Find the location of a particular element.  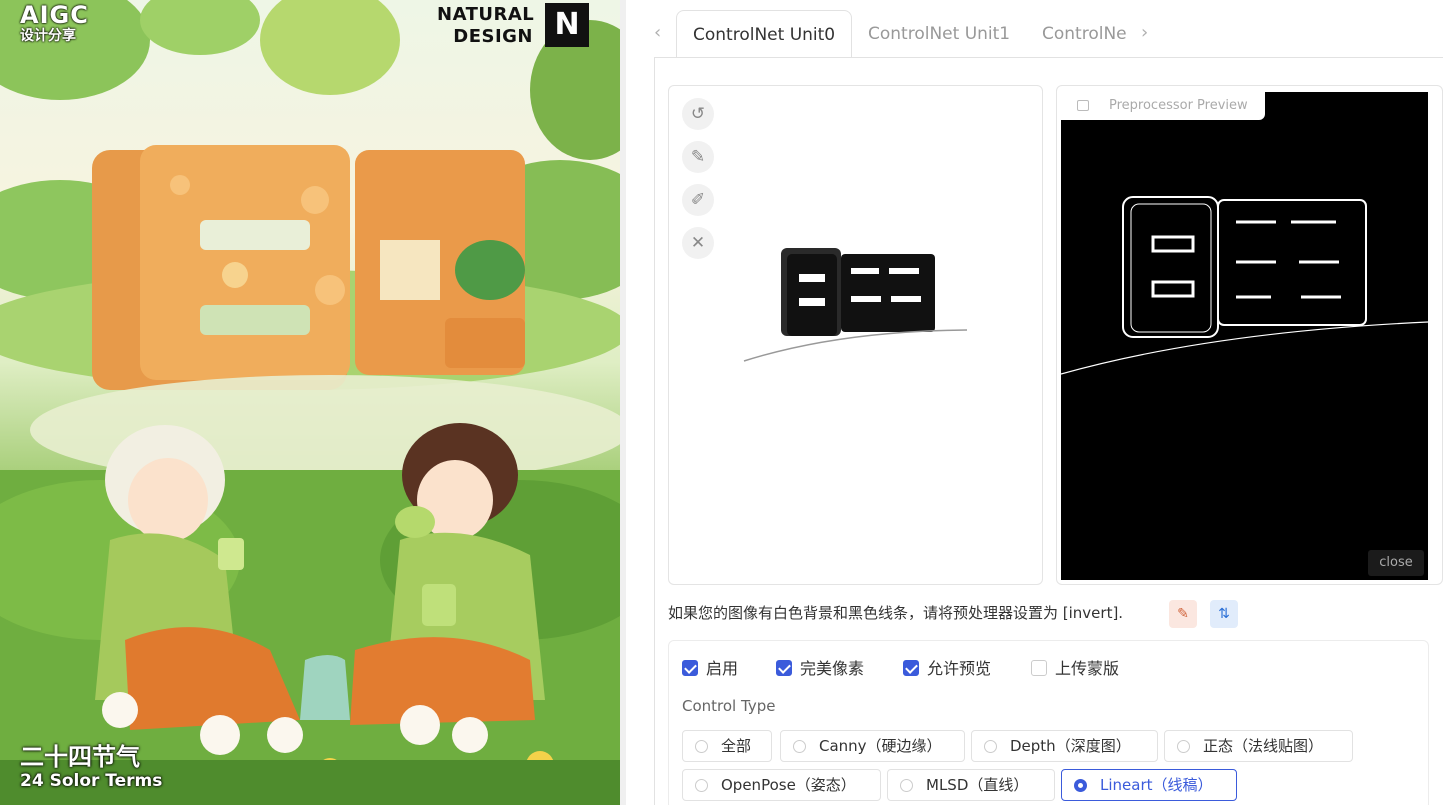

checkbox-allow-preview: 允许预览 is located at coordinates (947, 669).